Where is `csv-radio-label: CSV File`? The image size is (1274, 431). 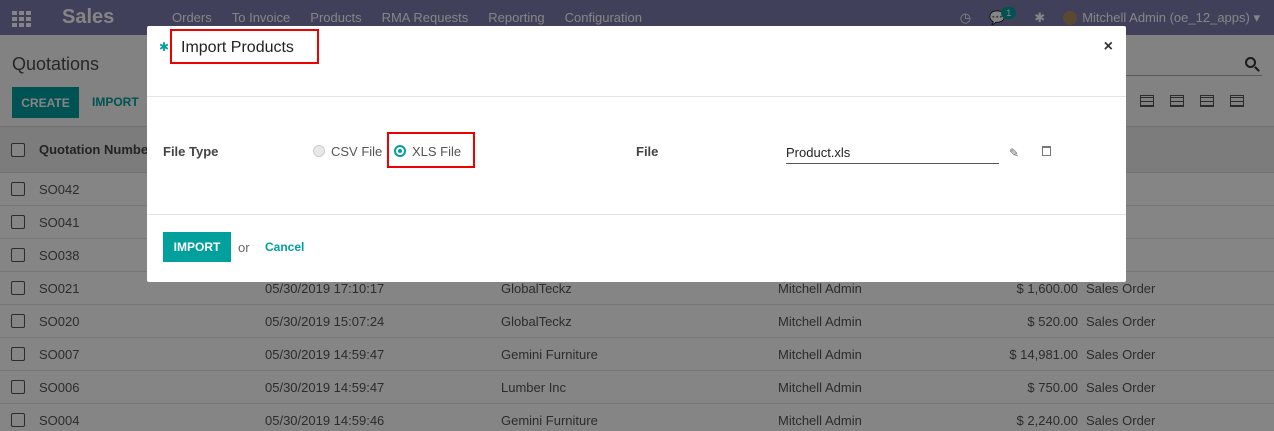 csv-radio-label: CSV File is located at coordinates (356, 151).